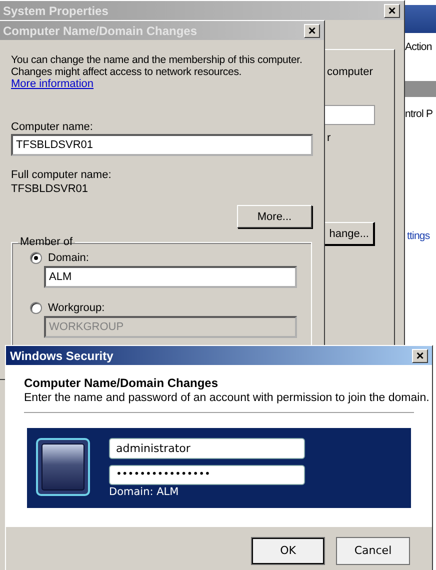 The image size is (436, 570). I want to click on description-text: Enter the name and password of an account with permission to join the domain., so click(227, 398).